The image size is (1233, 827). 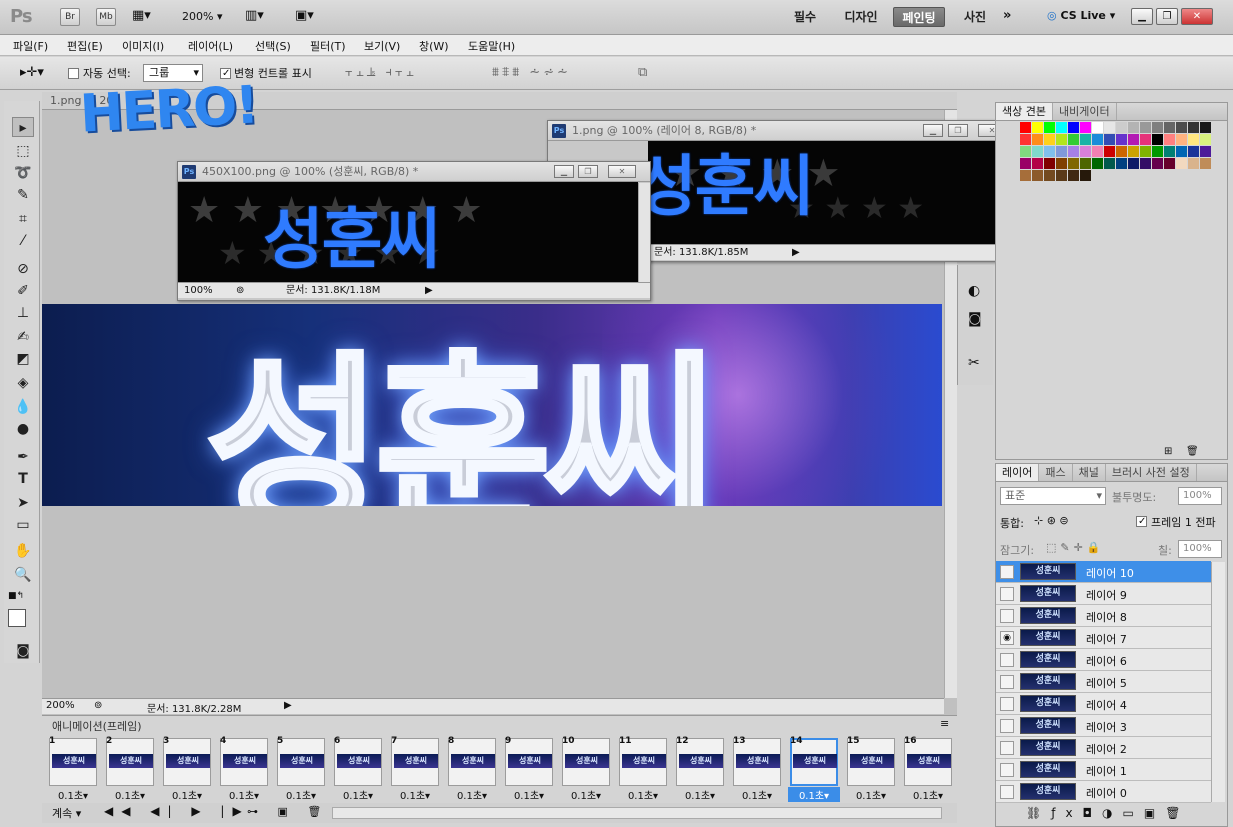 I want to click on history-brush-icon: ✍, so click(x=23, y=337).